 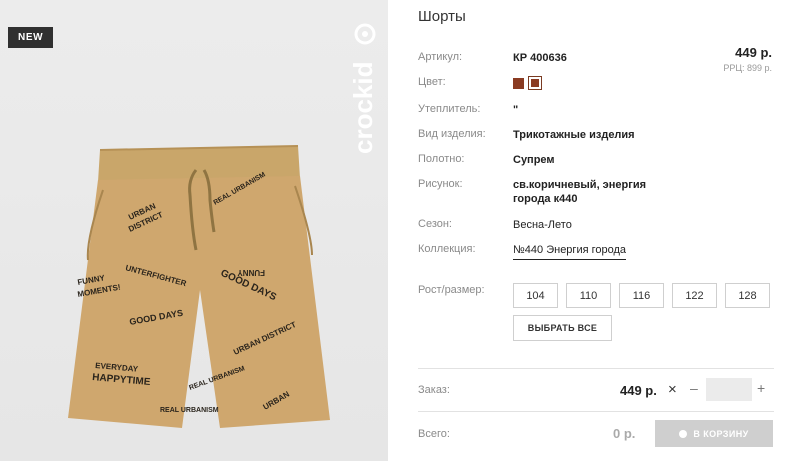 What do you see at coordinates (721, 433) in the screenshot?
I see `add-to-cart-label: В КОРЗИНУ` at bounding box center [721, 433].